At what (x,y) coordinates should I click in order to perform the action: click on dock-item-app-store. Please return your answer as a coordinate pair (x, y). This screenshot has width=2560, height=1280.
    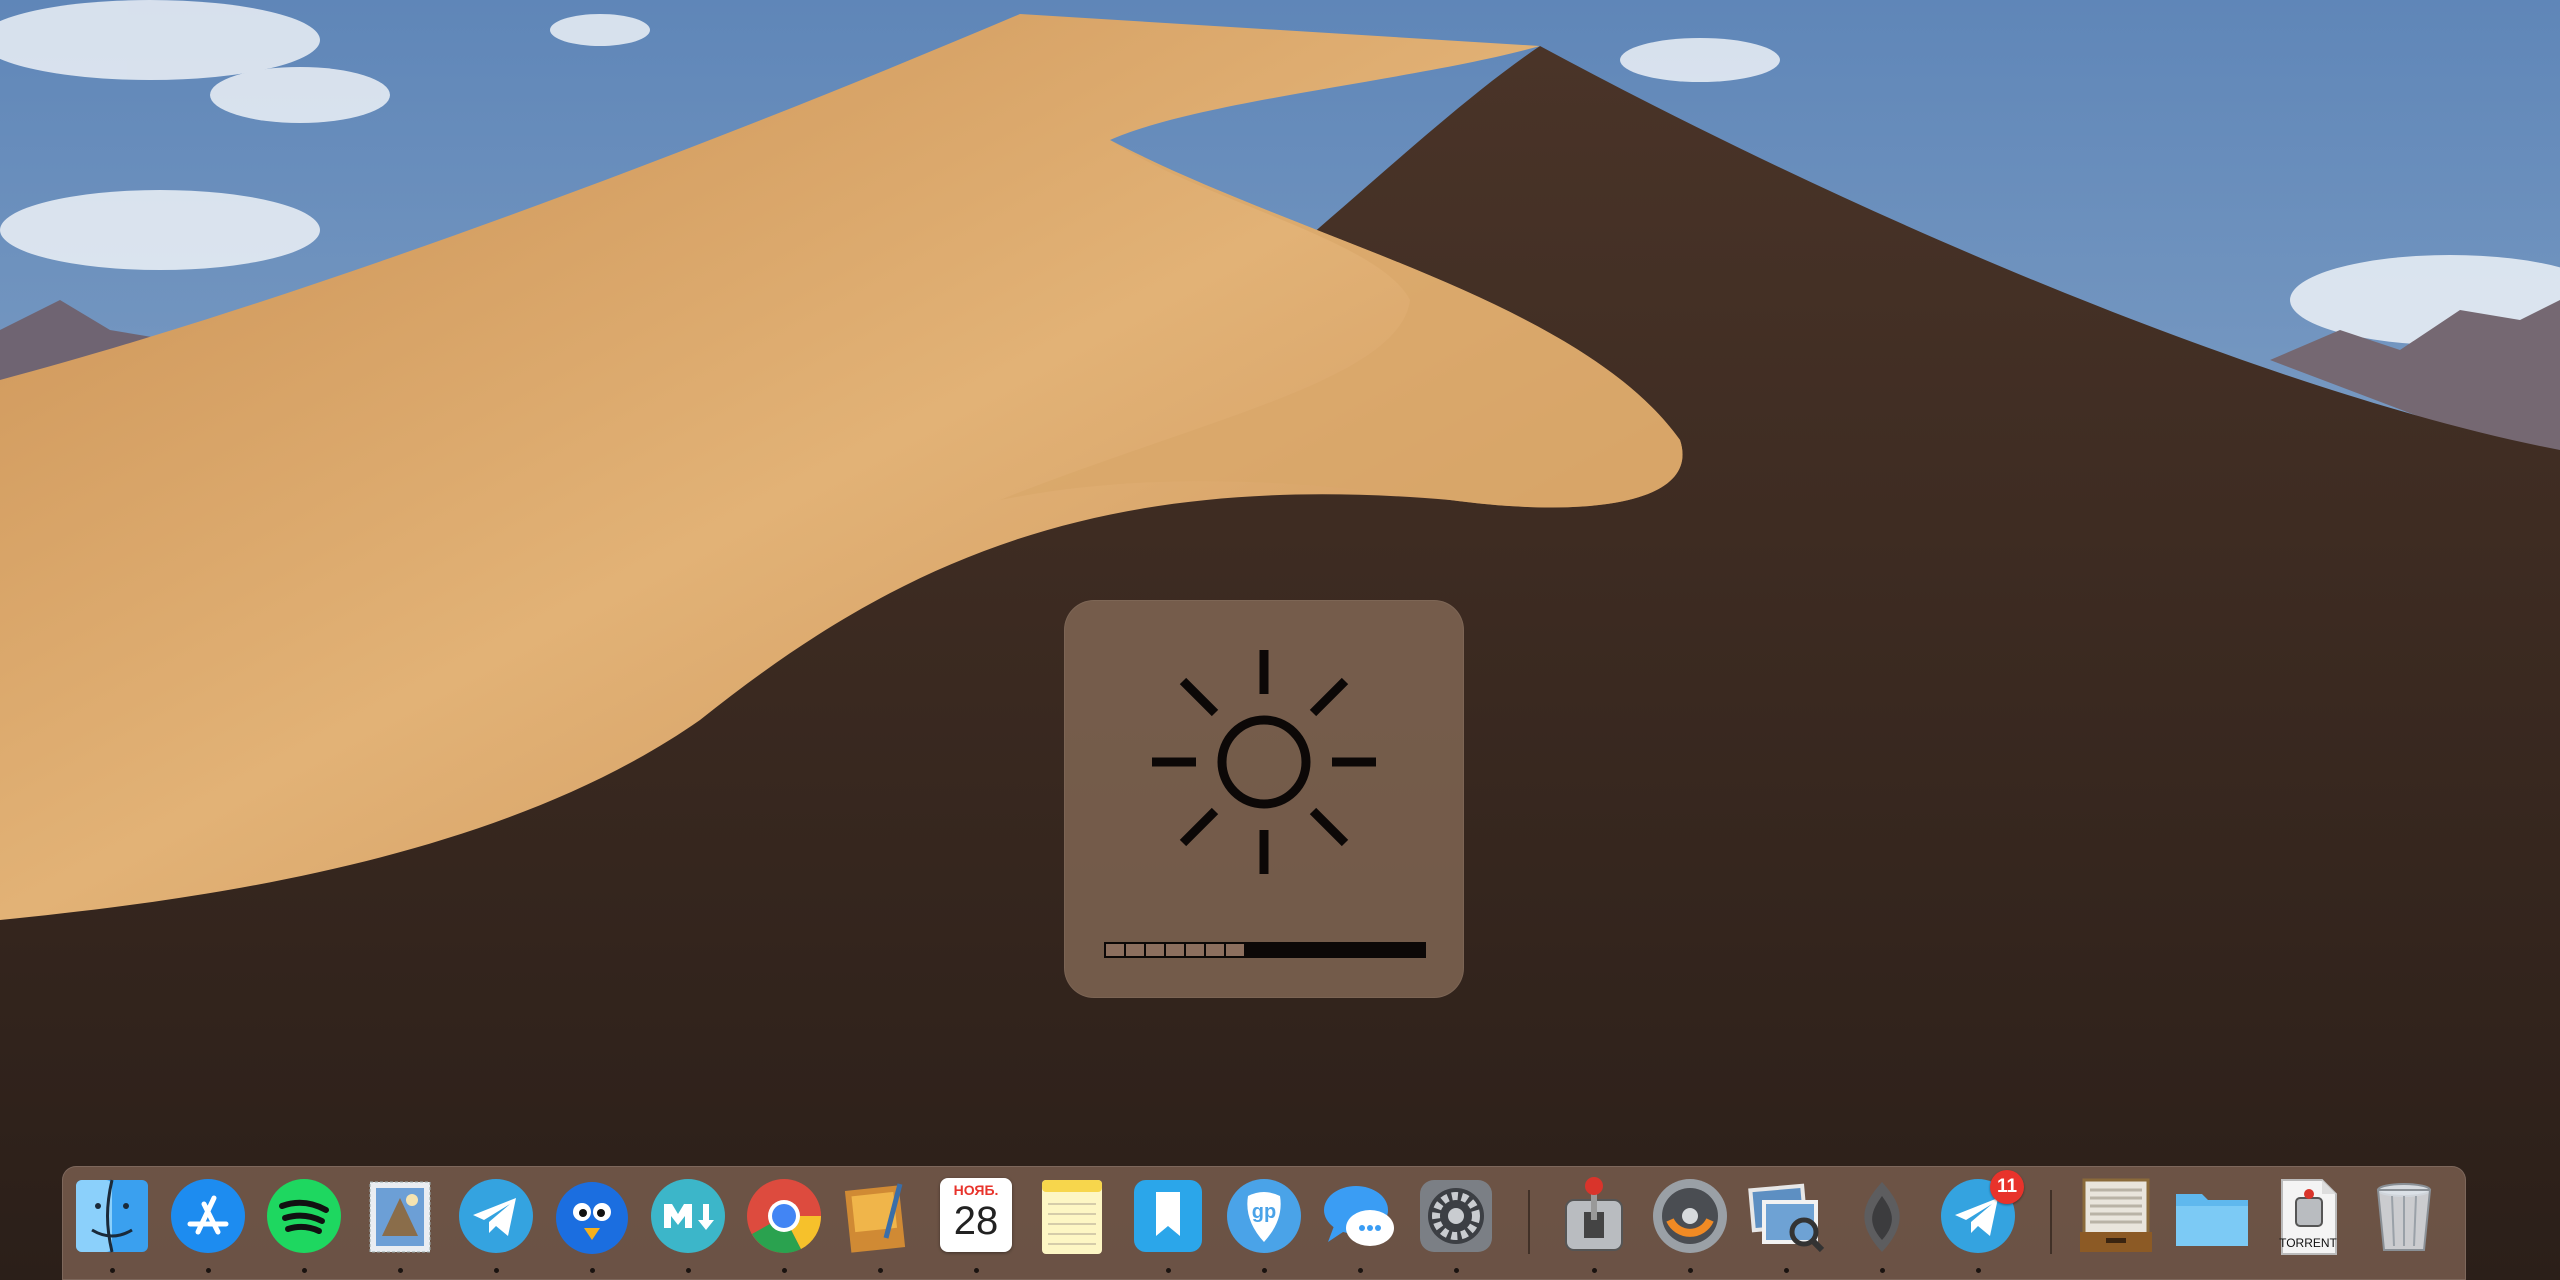
    Looking at the image, I should click on (209, 1224).